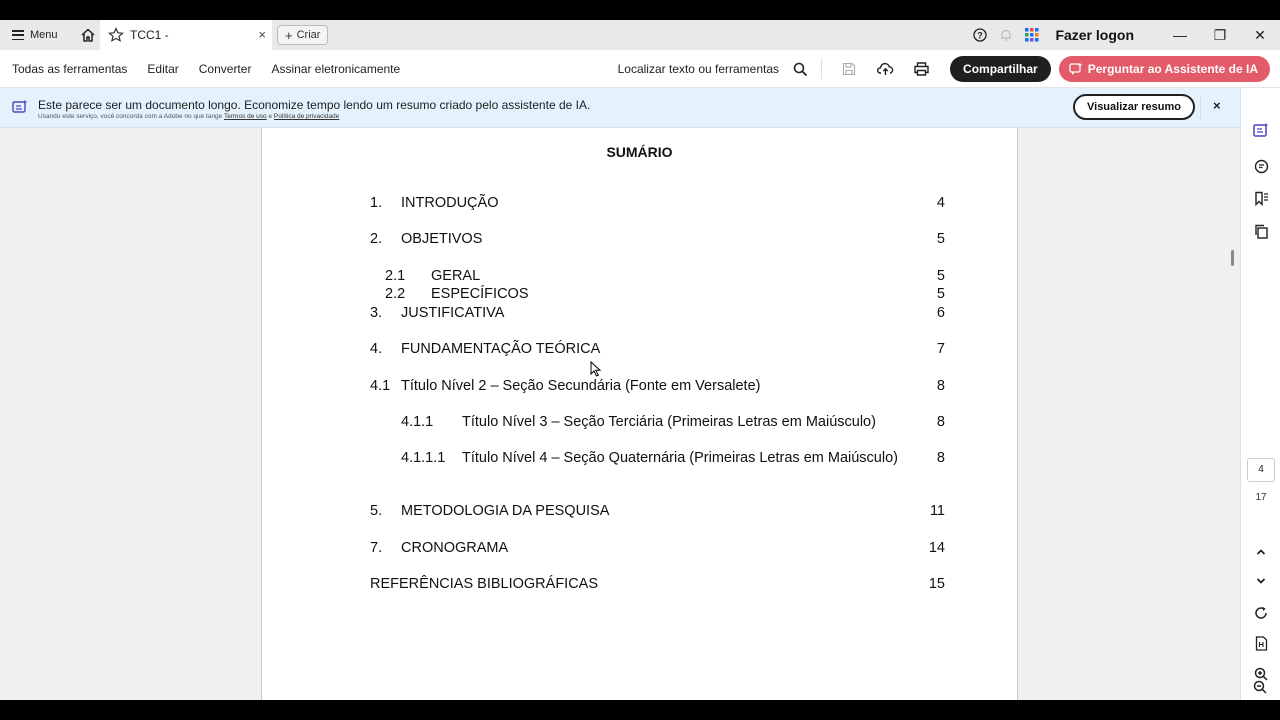 This screenshot has width=1280, height=720. I want to click on toc-number: 2.1, so click(395, 276).